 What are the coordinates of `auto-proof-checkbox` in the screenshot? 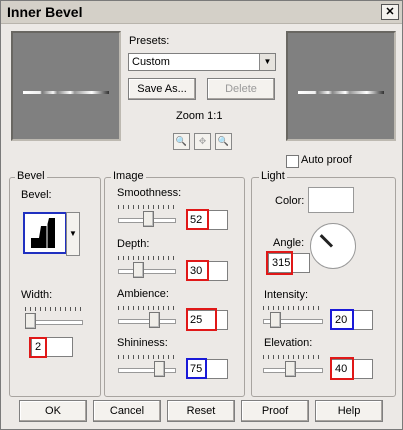 It's located at (292, 161).